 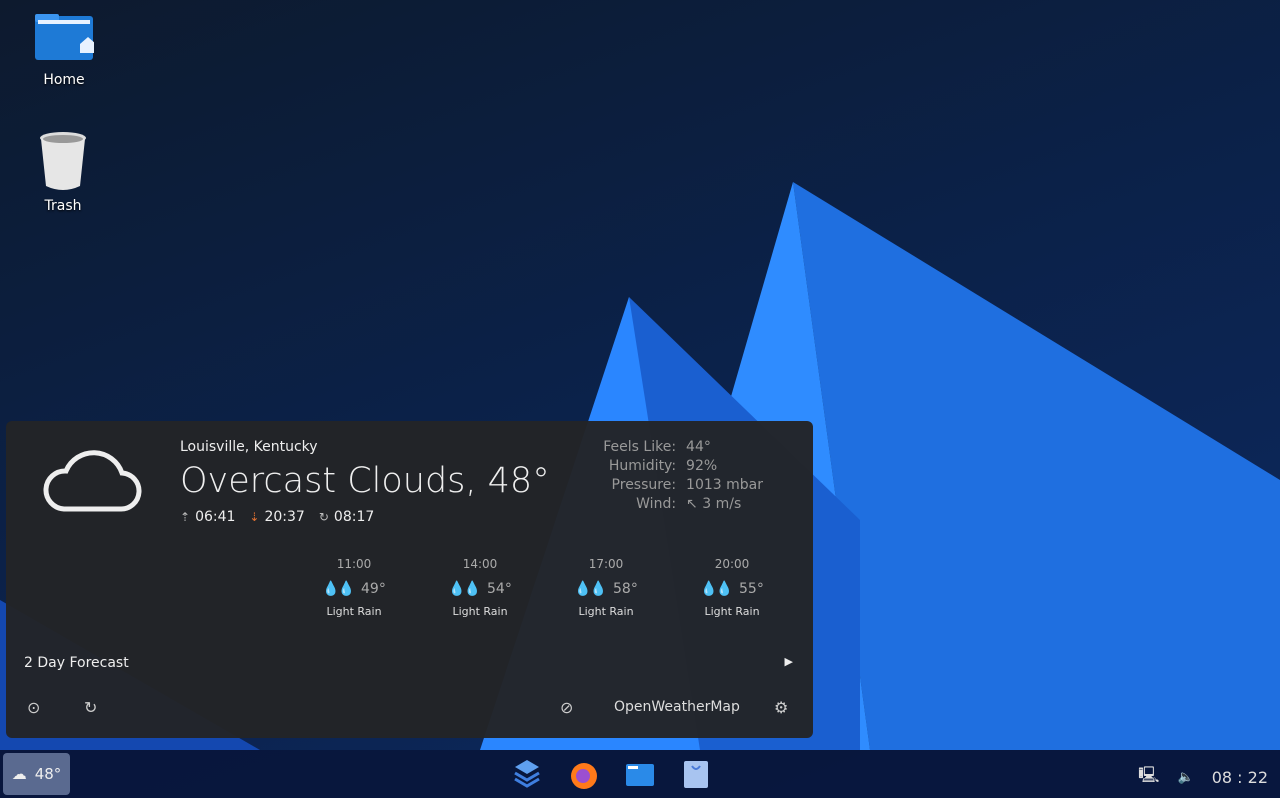 I want to click on weather-widget-button: ☁ 48°, so click(x=36, y=774).